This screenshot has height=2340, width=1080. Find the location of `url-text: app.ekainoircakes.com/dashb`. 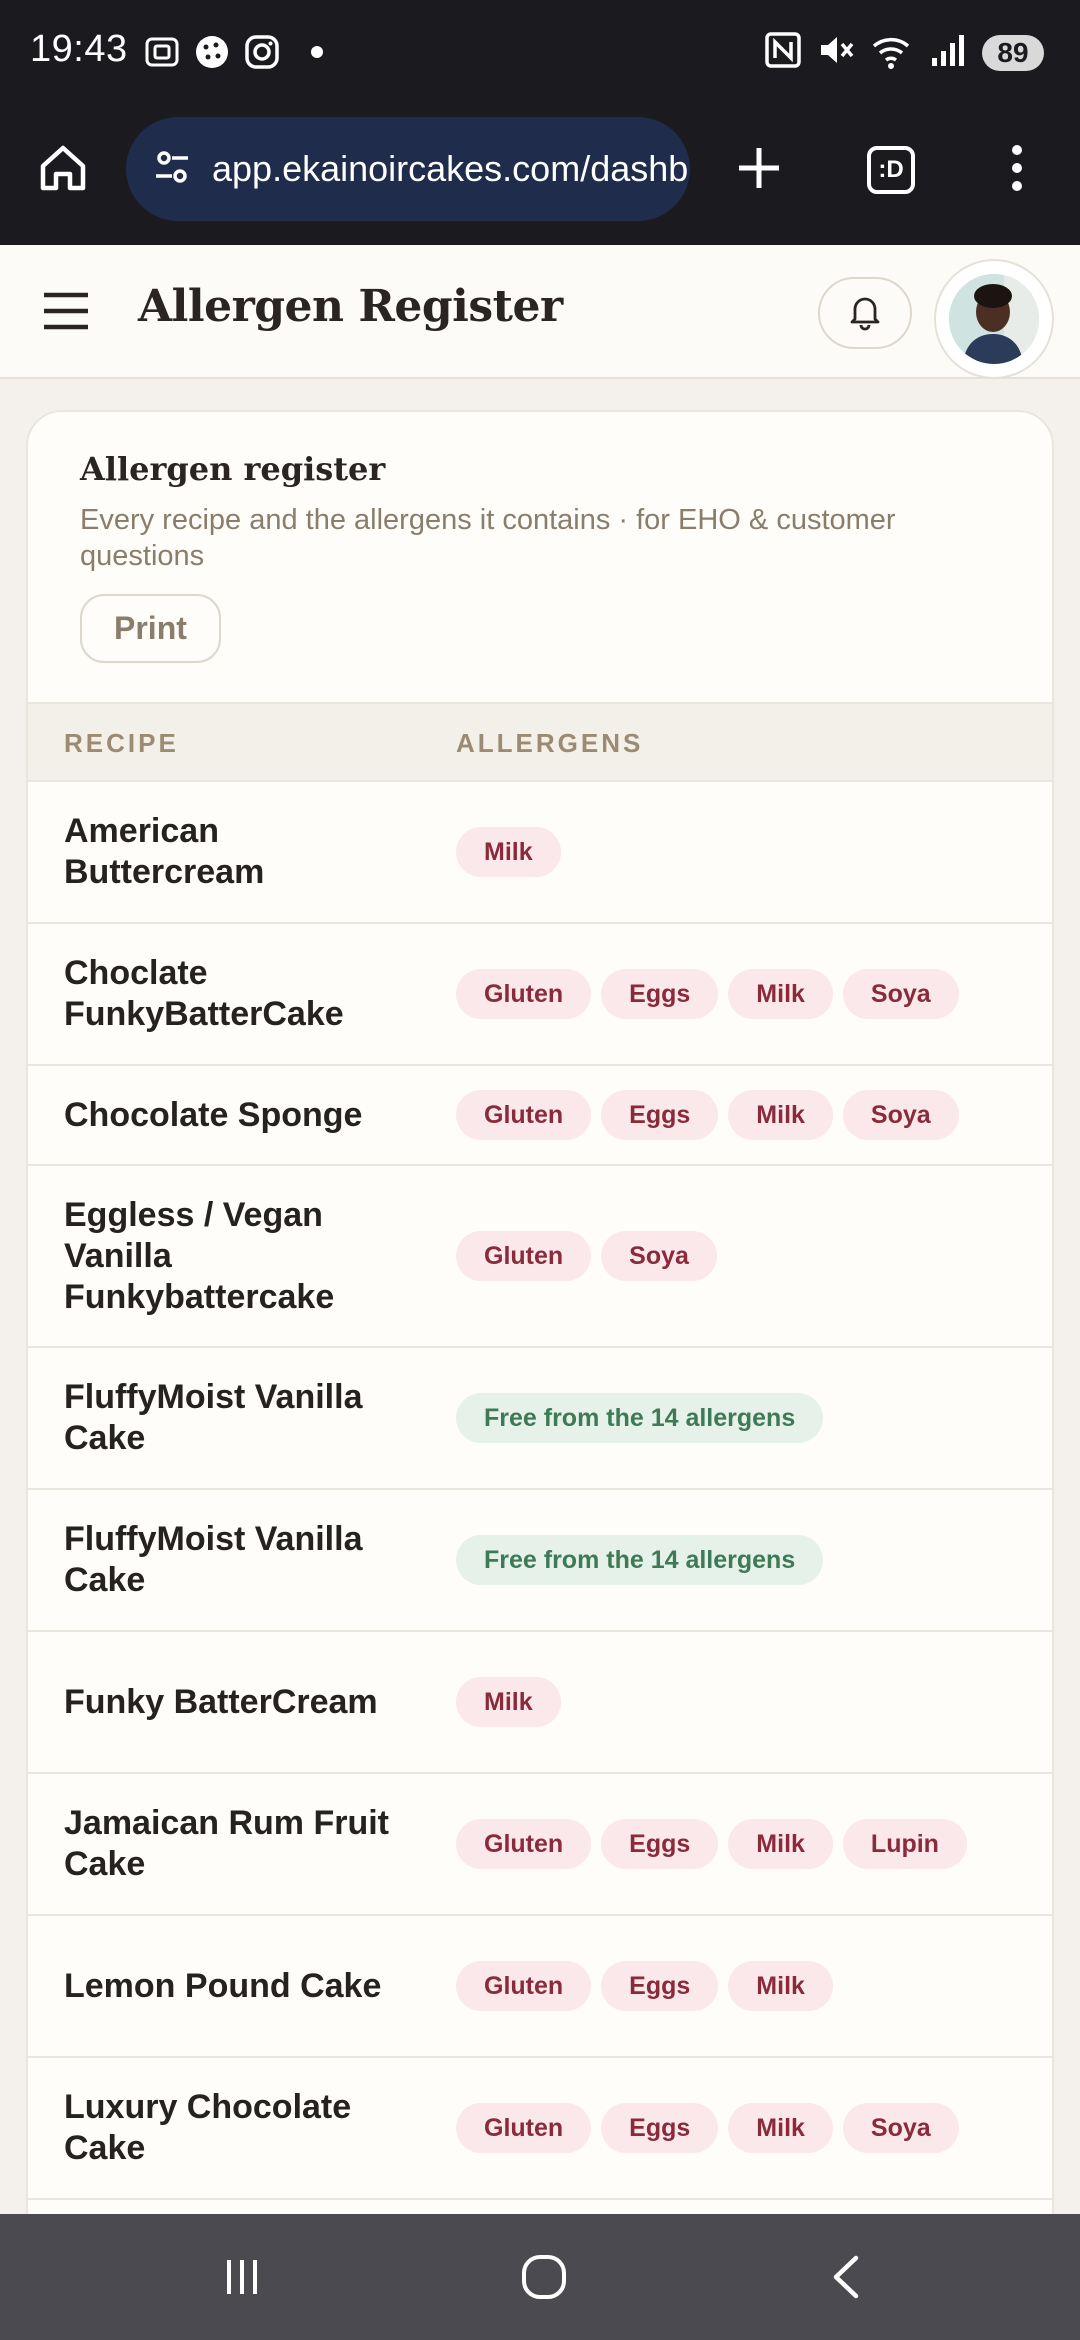

url-text: app.ekainoircakes.com/dashb is located at coordinates (450, 168).